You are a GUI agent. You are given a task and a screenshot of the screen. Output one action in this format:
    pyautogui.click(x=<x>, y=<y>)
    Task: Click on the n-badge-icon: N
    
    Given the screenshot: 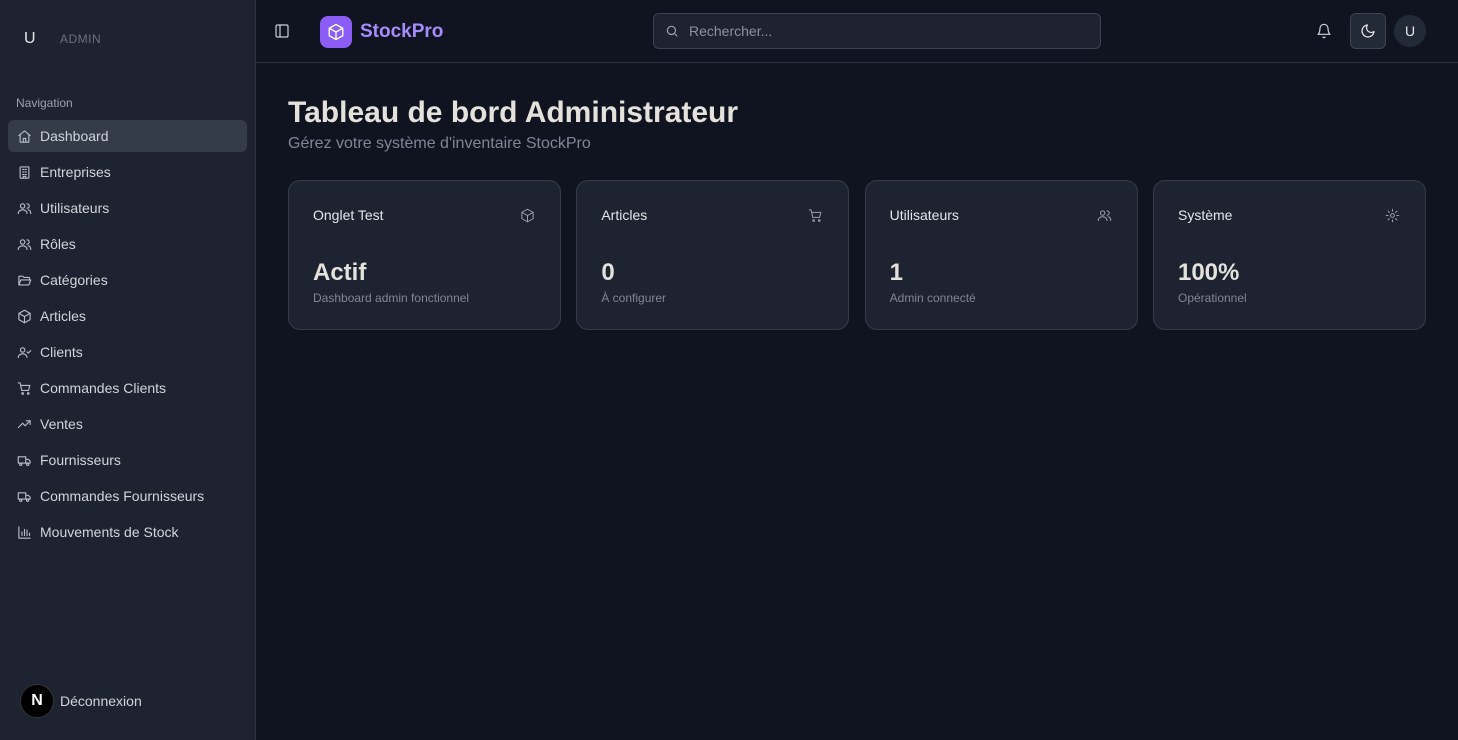 What is the action you would take?
    pyautogui.click(x=37, y=701)
    